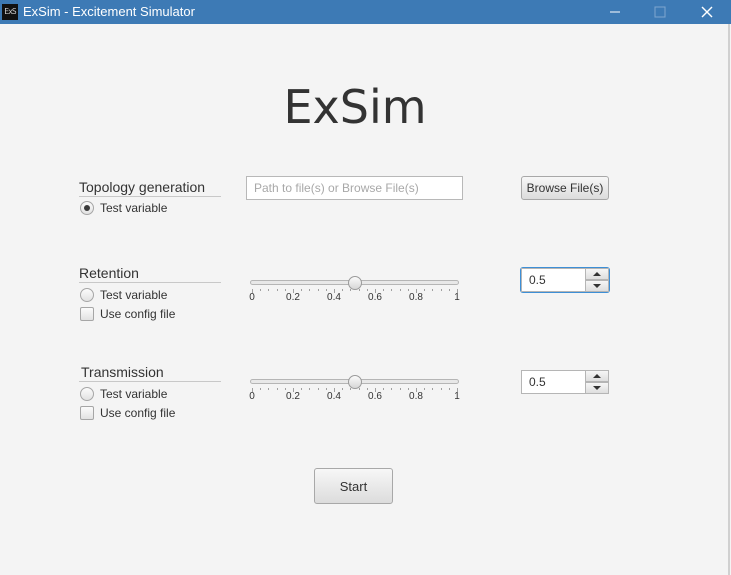 The width and height of the screenshot is (731, 575). I want to click on start-button: Start, so click(353, 486).